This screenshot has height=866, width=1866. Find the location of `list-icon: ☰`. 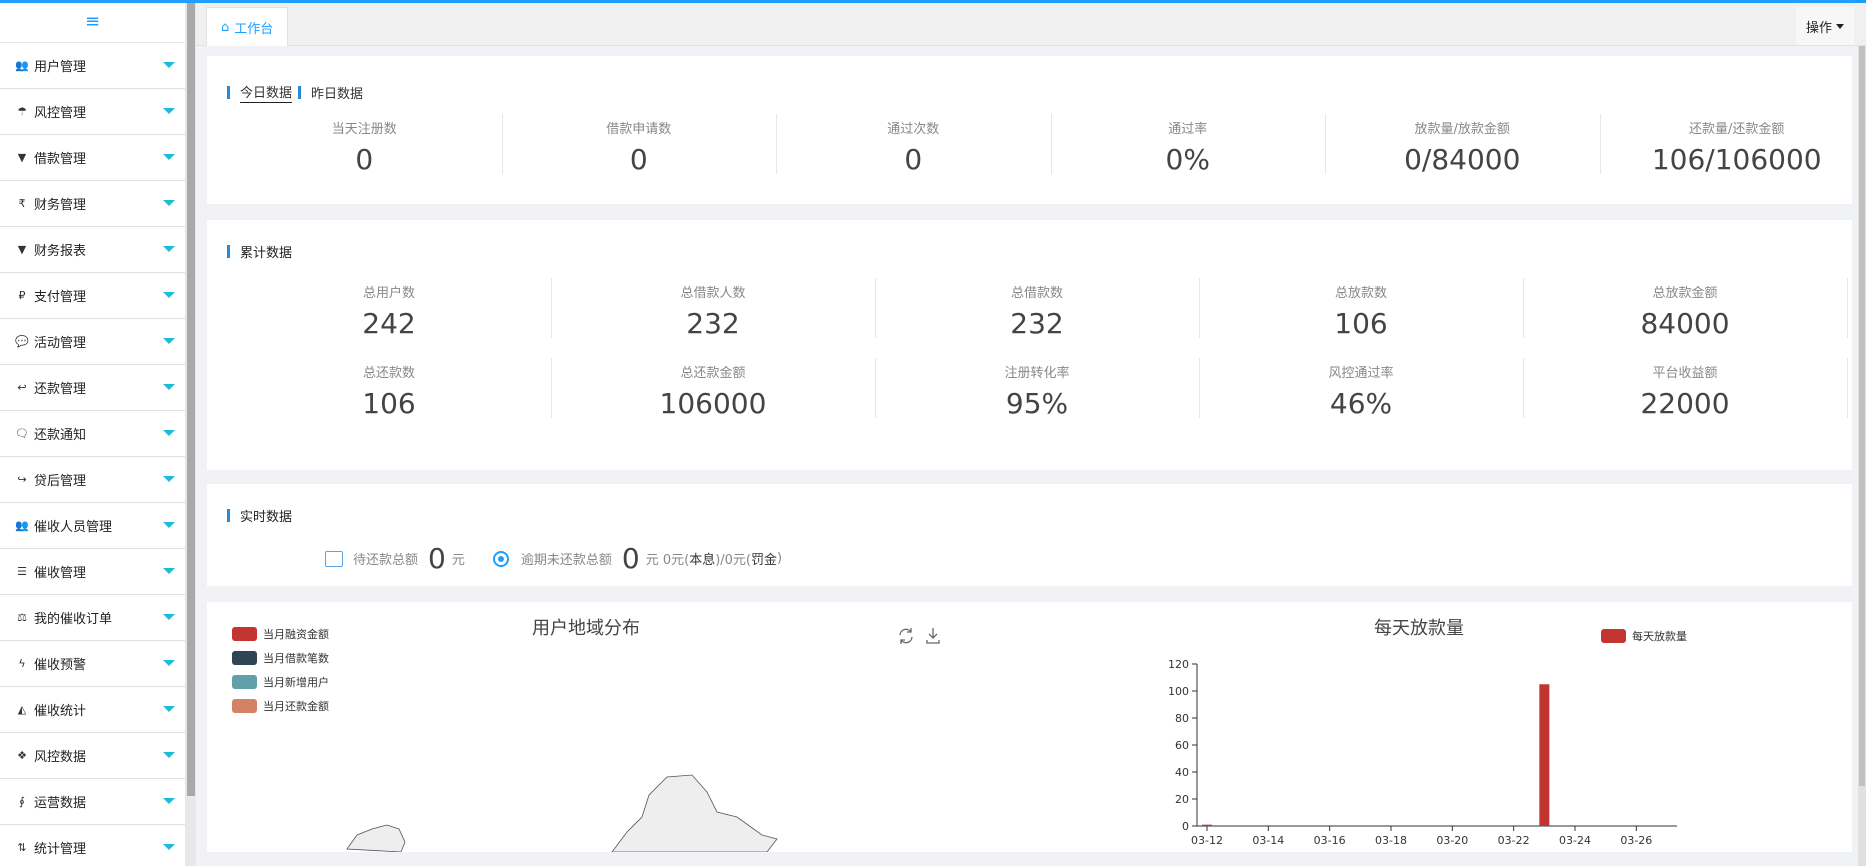

list-icon: ☰ is located at coordinates (22, 571).